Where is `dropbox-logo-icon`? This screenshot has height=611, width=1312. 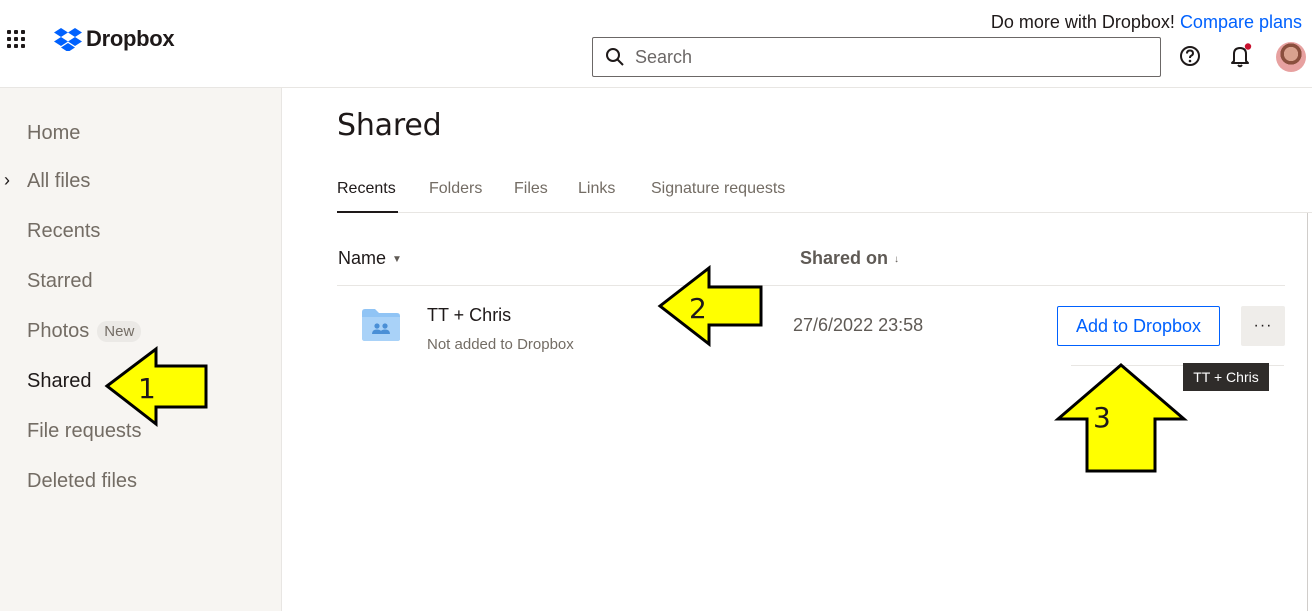 dropbox-logo-icon is located at coordinates (68, 39).